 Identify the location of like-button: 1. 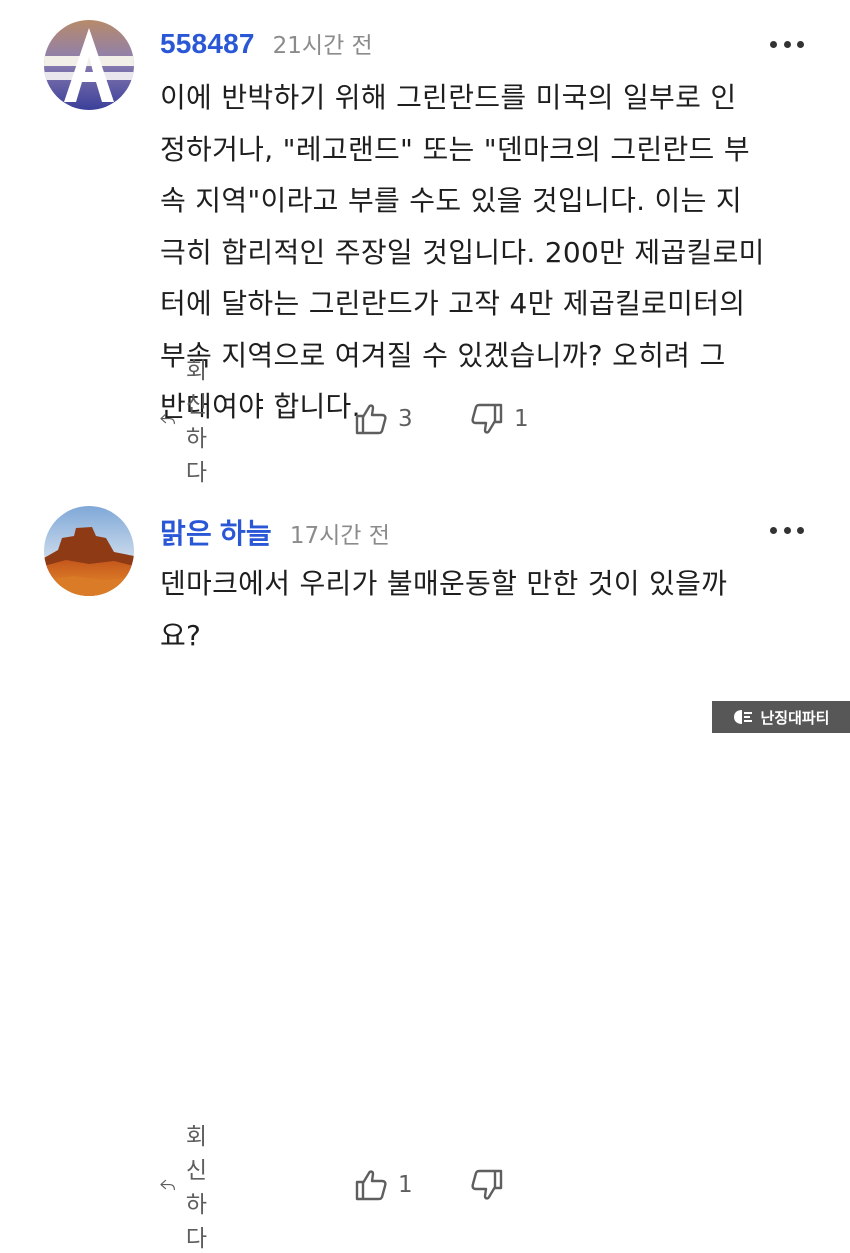
(383, 1185).